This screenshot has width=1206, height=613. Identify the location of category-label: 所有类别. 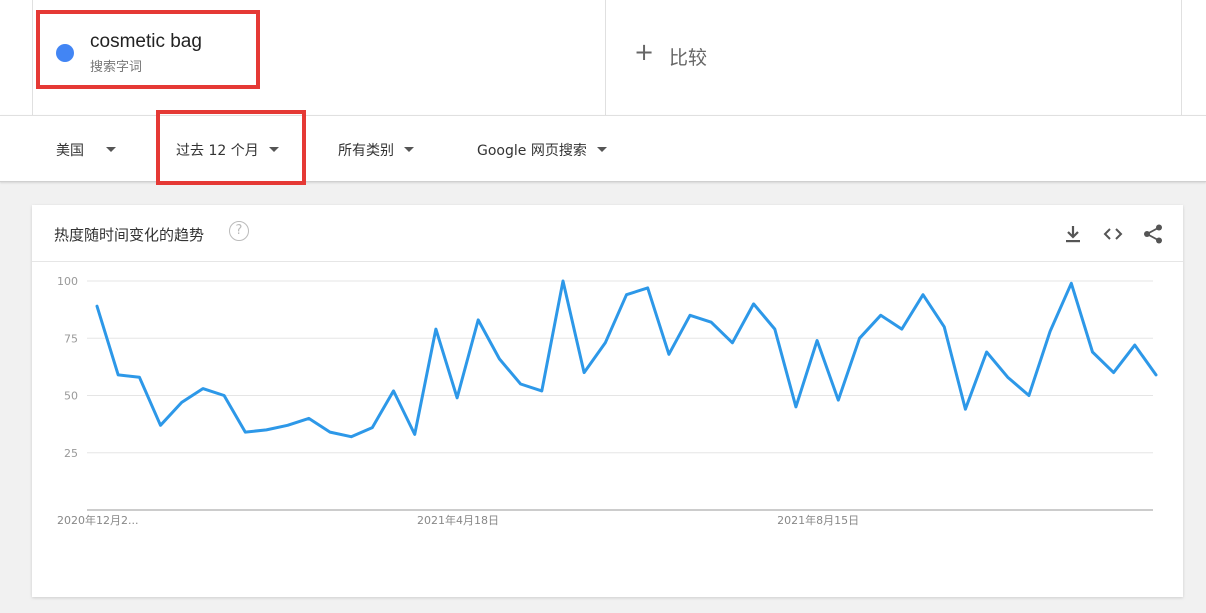
(366, 151).